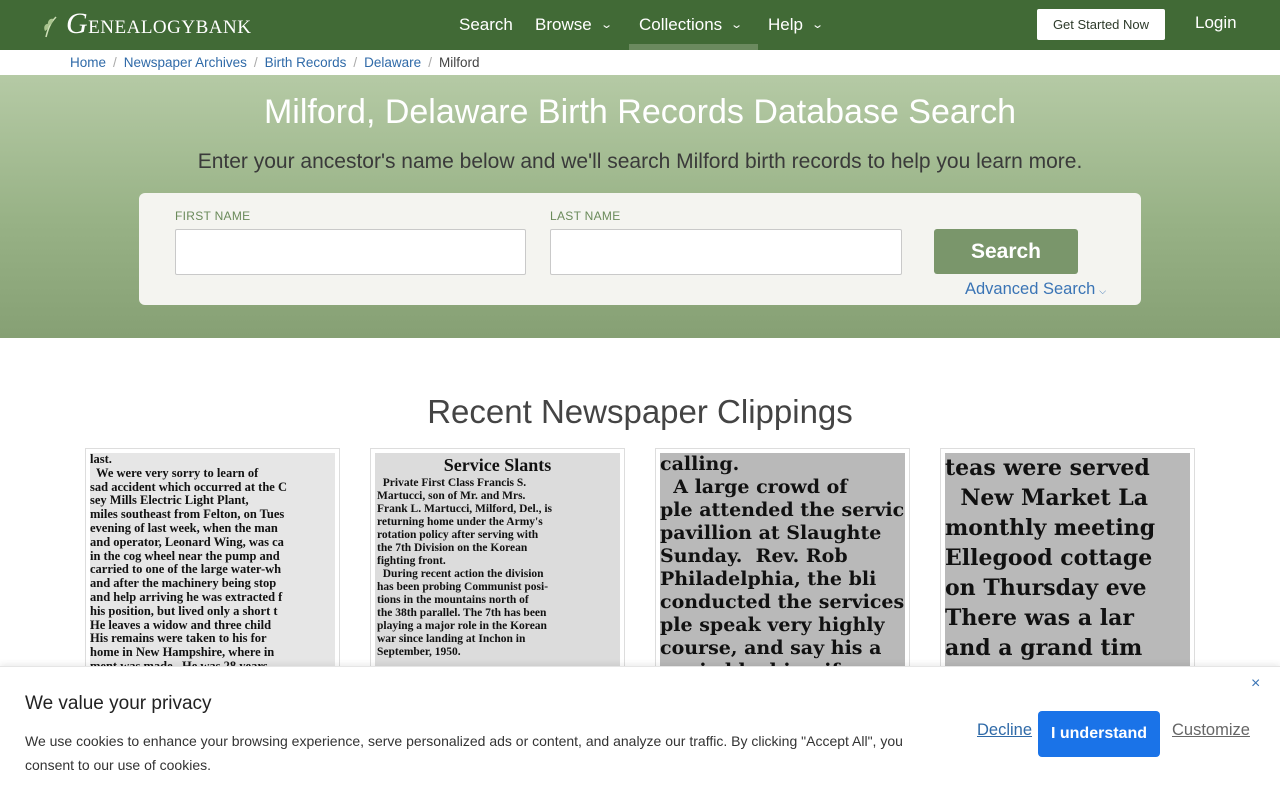 This screenshot has width=1280, height=800. Describe the element at coordinates (726, 252) in the screenshot. I see `last-name-input` at that location.